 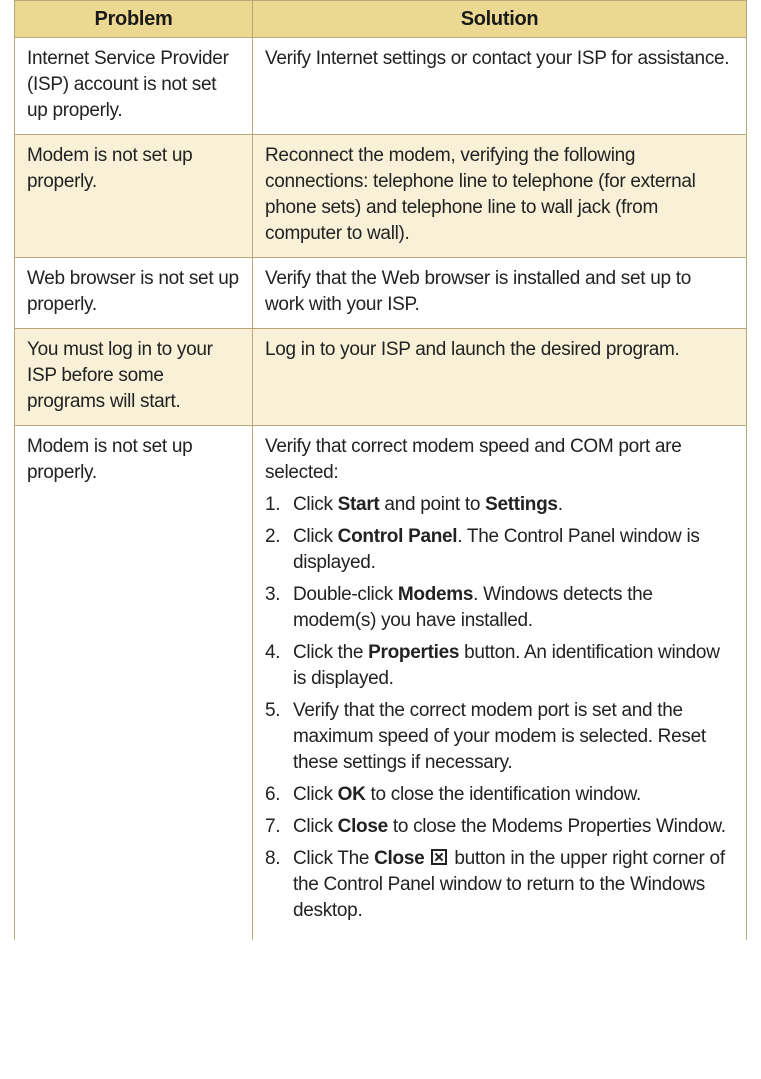 I want to click on step-number: 7., so click(x=273, y=826).